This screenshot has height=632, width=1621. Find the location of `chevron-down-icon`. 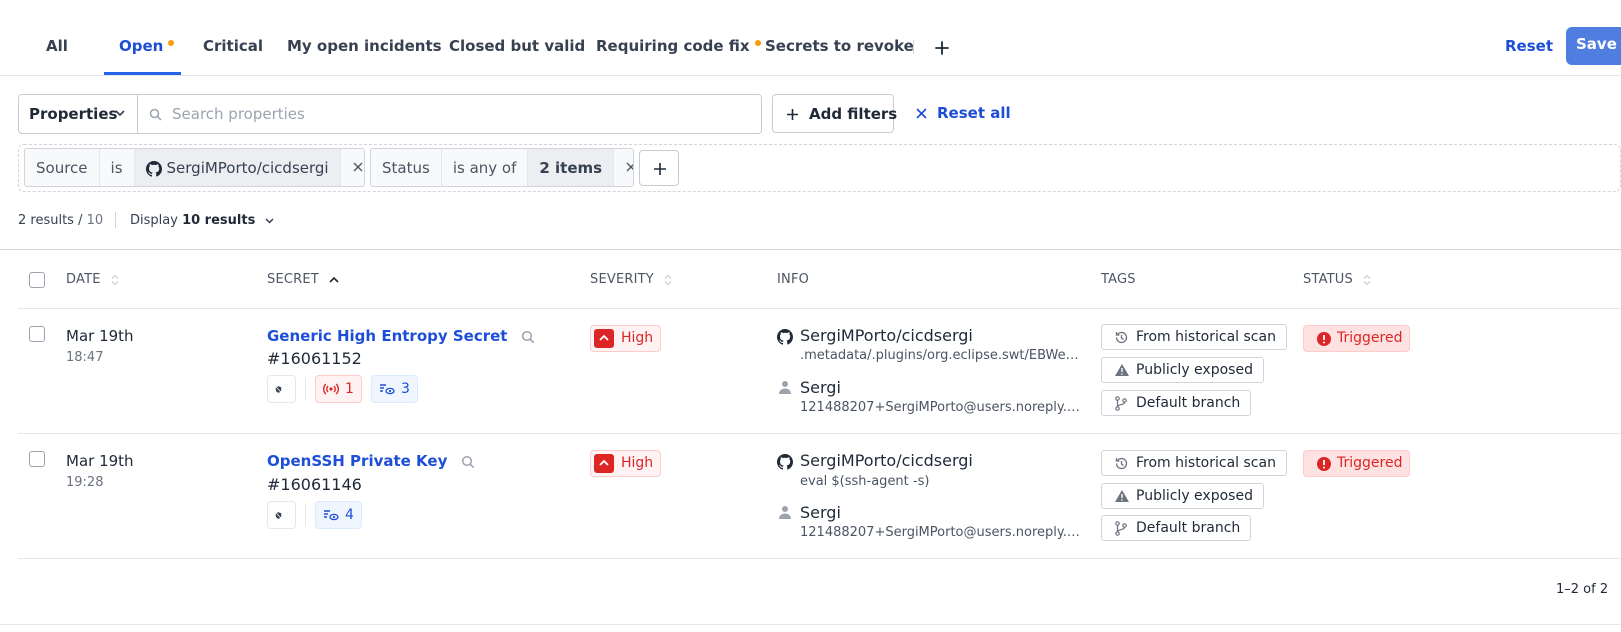

chevron-down-icon is located at coordinates (120, 113).